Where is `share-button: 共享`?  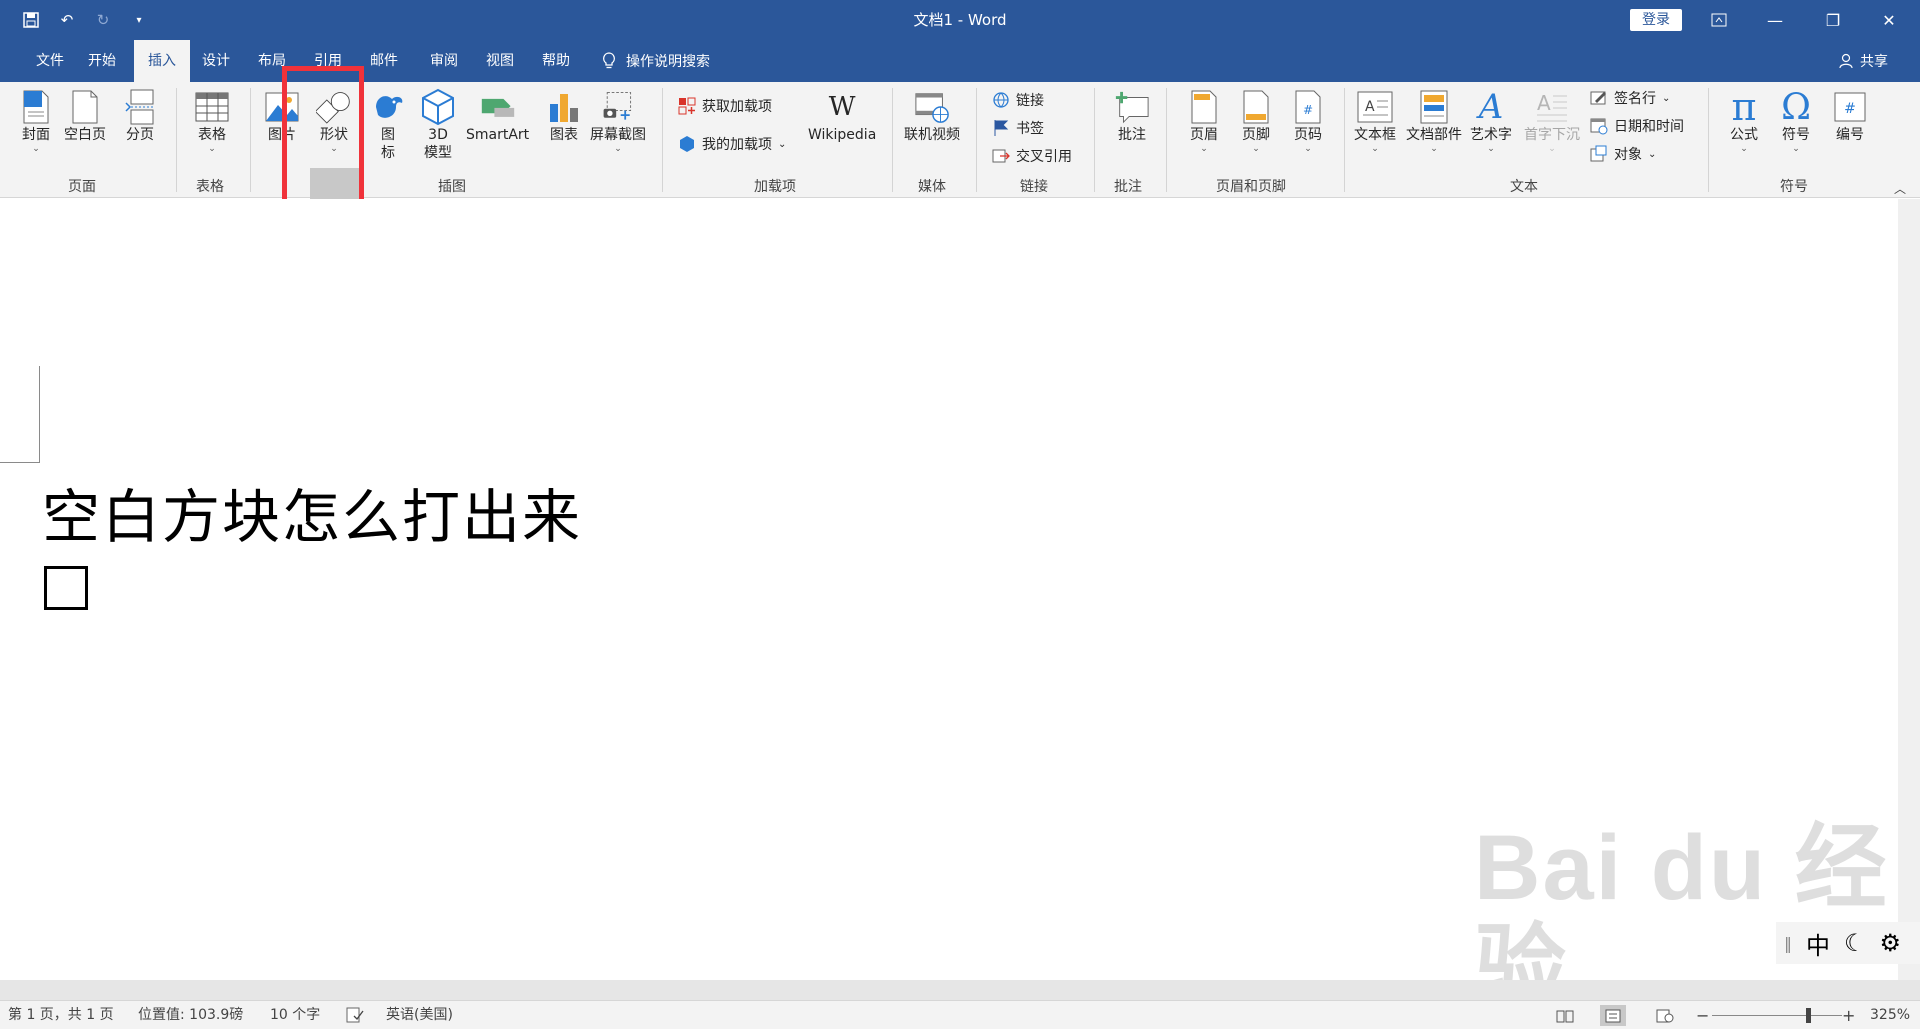
share-button: 共享 is located at coordinates (1863, 61).